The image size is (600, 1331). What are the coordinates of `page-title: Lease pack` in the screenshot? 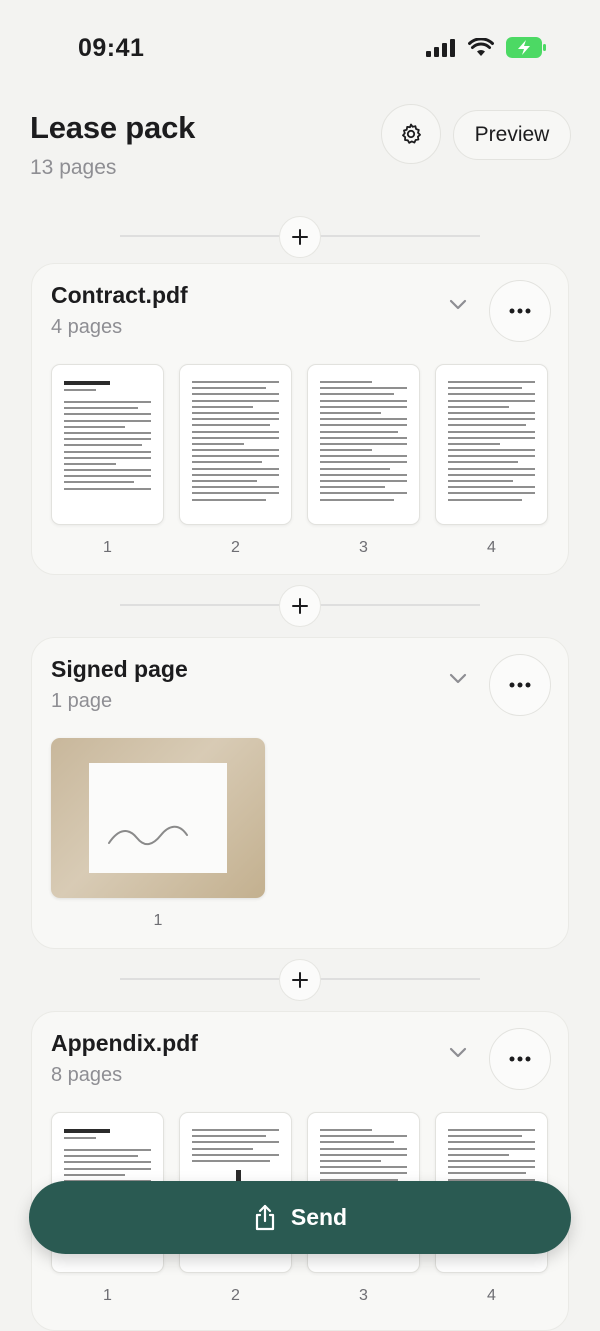 It's located at (113, 127).